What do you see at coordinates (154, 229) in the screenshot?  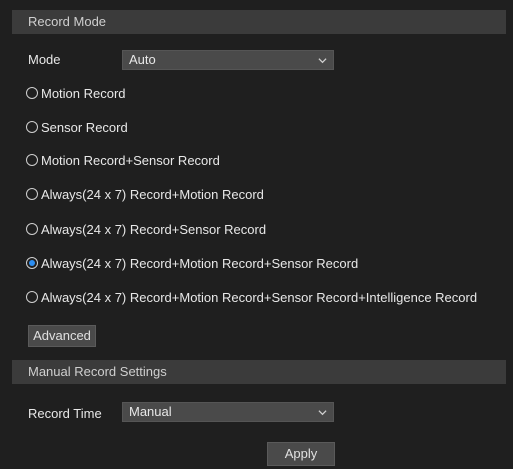 I see `radio-label: Always(24 x 7) Record+Sensor Record` at bounding box center [154, 229].